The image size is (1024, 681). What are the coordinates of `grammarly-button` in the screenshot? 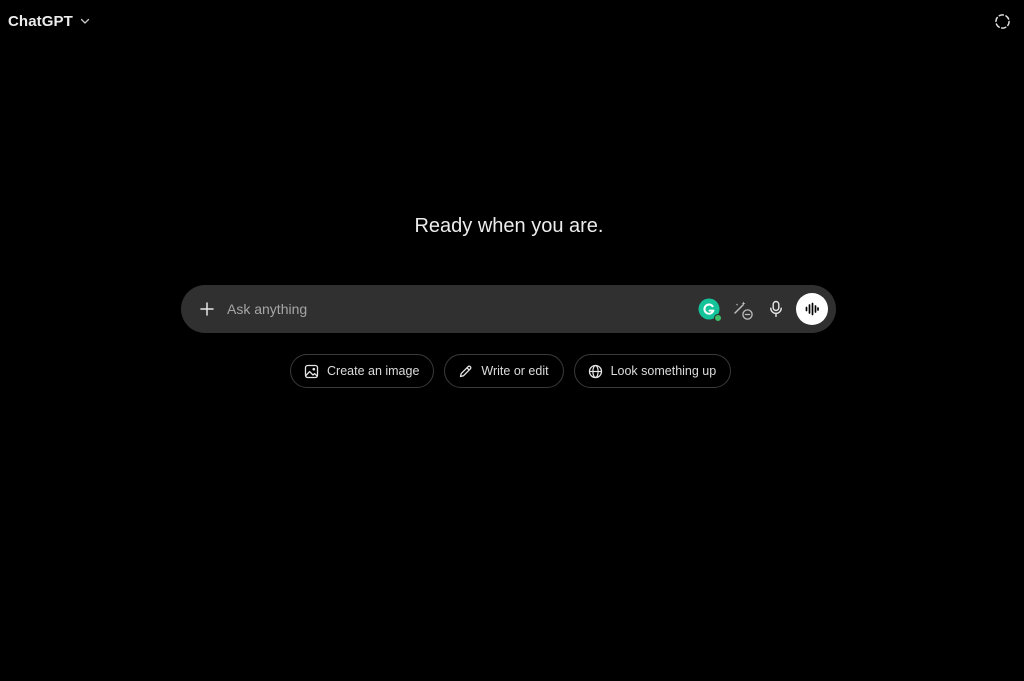 It's located at (710, 310).